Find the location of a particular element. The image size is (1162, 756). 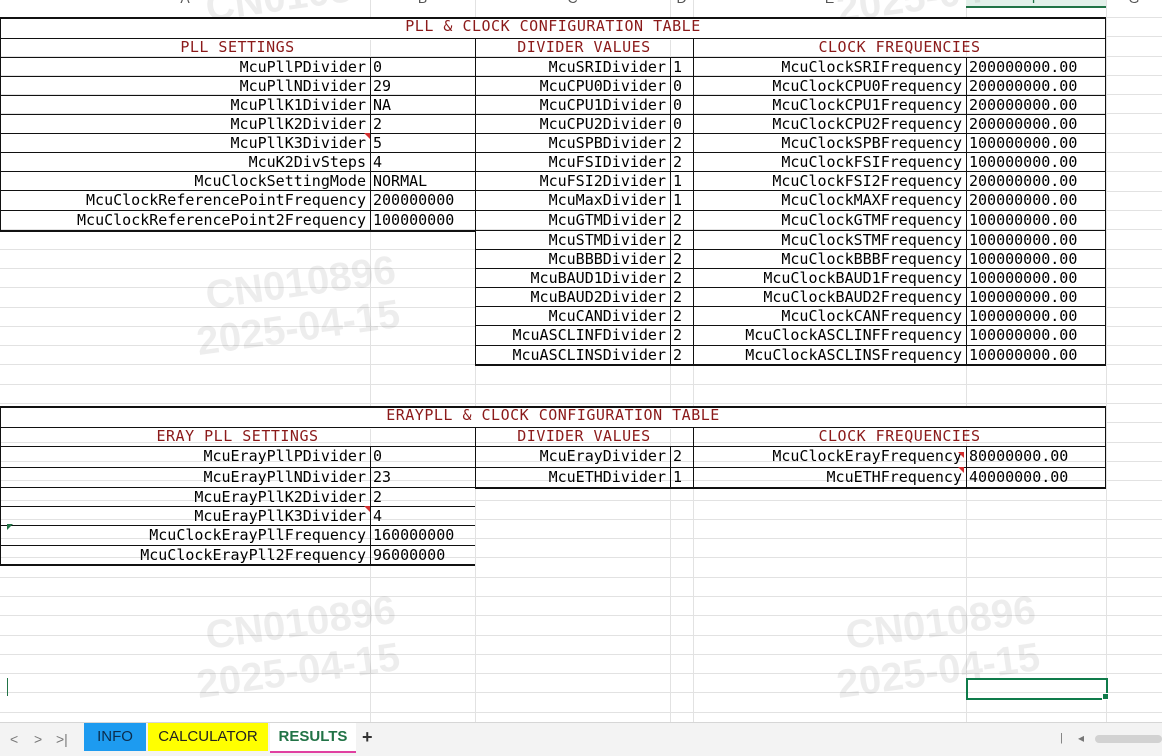

setting-value: 23 is located at coordinates (422, 477).